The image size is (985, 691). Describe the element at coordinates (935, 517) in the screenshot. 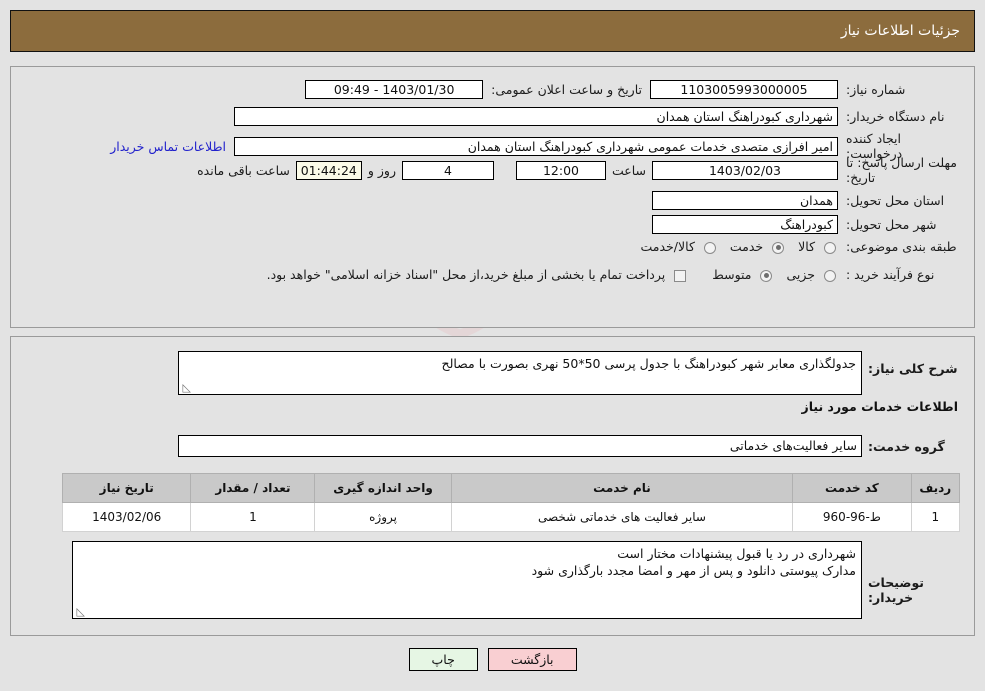

I see `cell-row: 1` at that location.